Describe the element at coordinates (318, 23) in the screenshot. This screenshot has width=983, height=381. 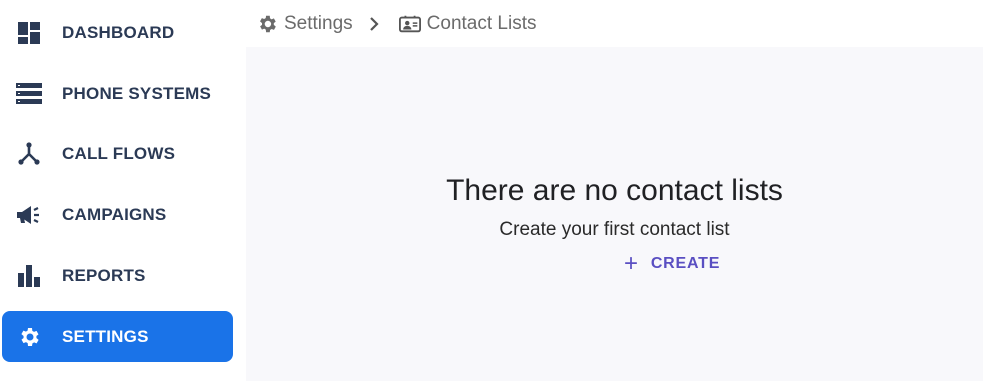
I see `breadcrumb-label: Settings` at that location.